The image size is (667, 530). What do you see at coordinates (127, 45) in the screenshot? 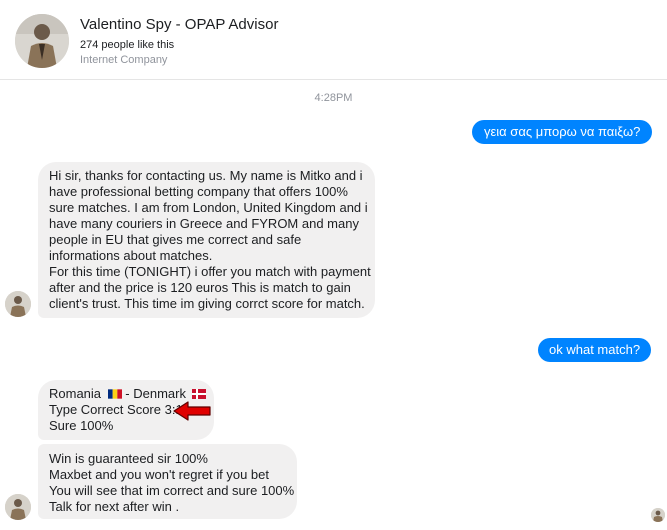
I see `page-likes: 274 people like this` at bounding box center [127, 45].